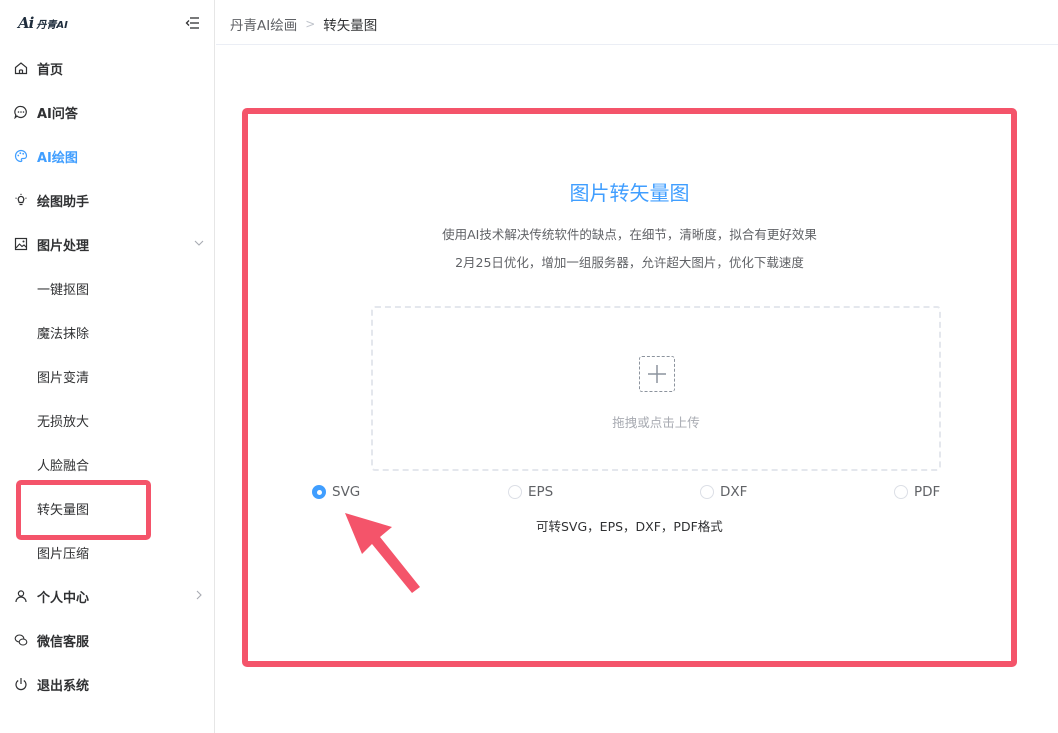  I want to click on sidebar-subitem-label: 魔法抹除, so click(63, 334).